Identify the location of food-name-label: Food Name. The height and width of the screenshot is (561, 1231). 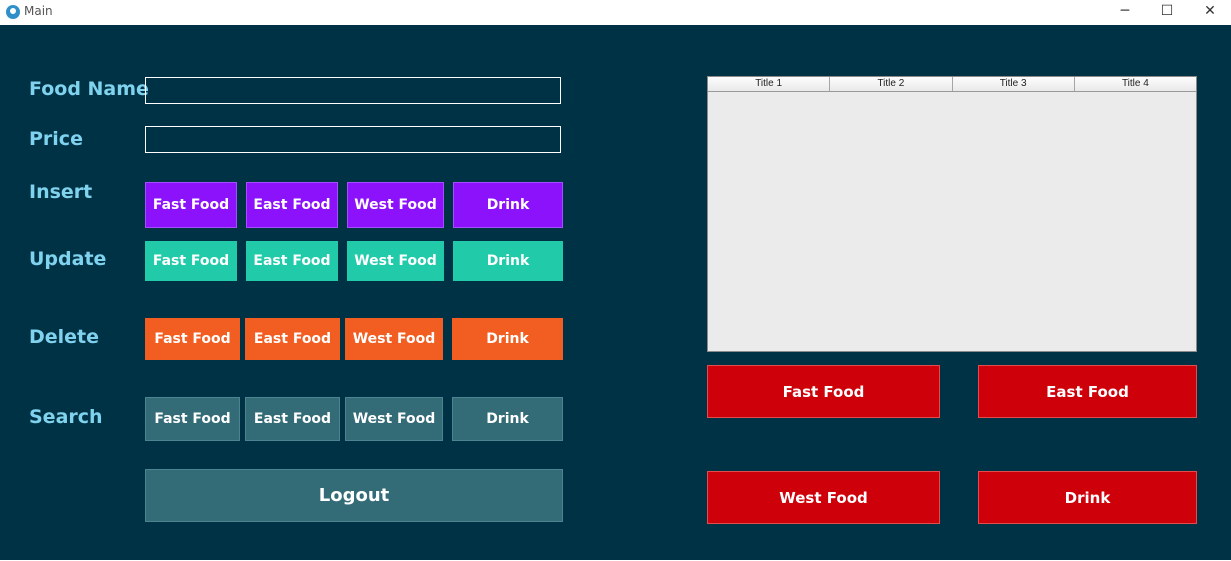
(89, 89).